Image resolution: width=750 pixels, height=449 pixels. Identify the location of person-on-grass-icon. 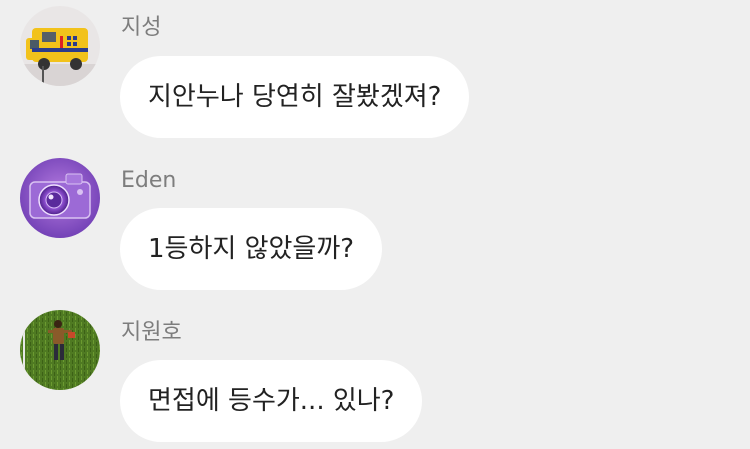
(60, 350).